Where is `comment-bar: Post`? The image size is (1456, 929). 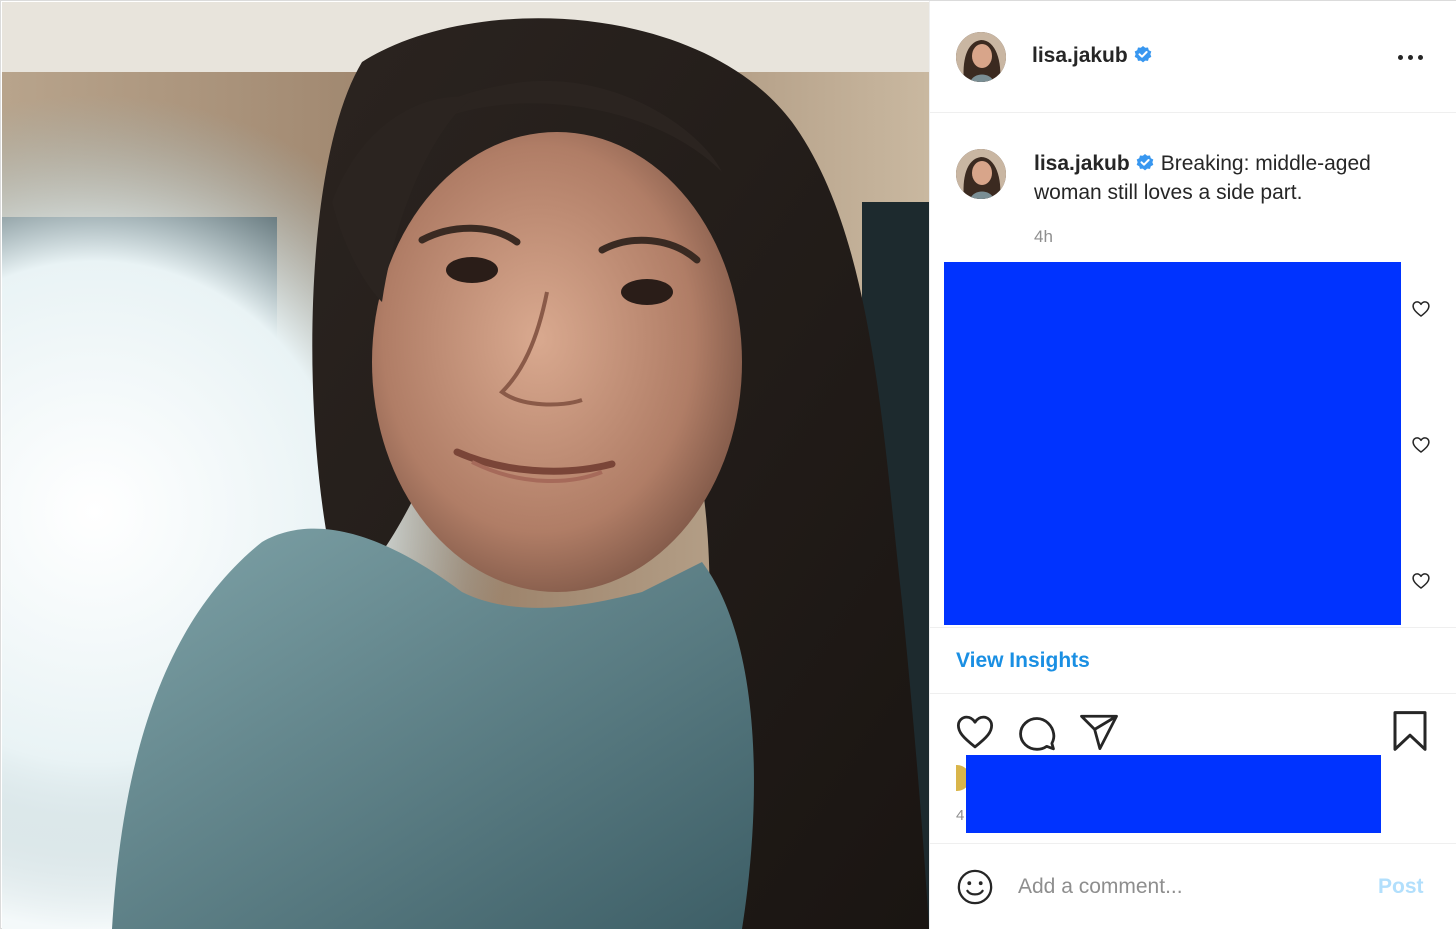
comment-bar: Post is located at coordinates (1193, 886).